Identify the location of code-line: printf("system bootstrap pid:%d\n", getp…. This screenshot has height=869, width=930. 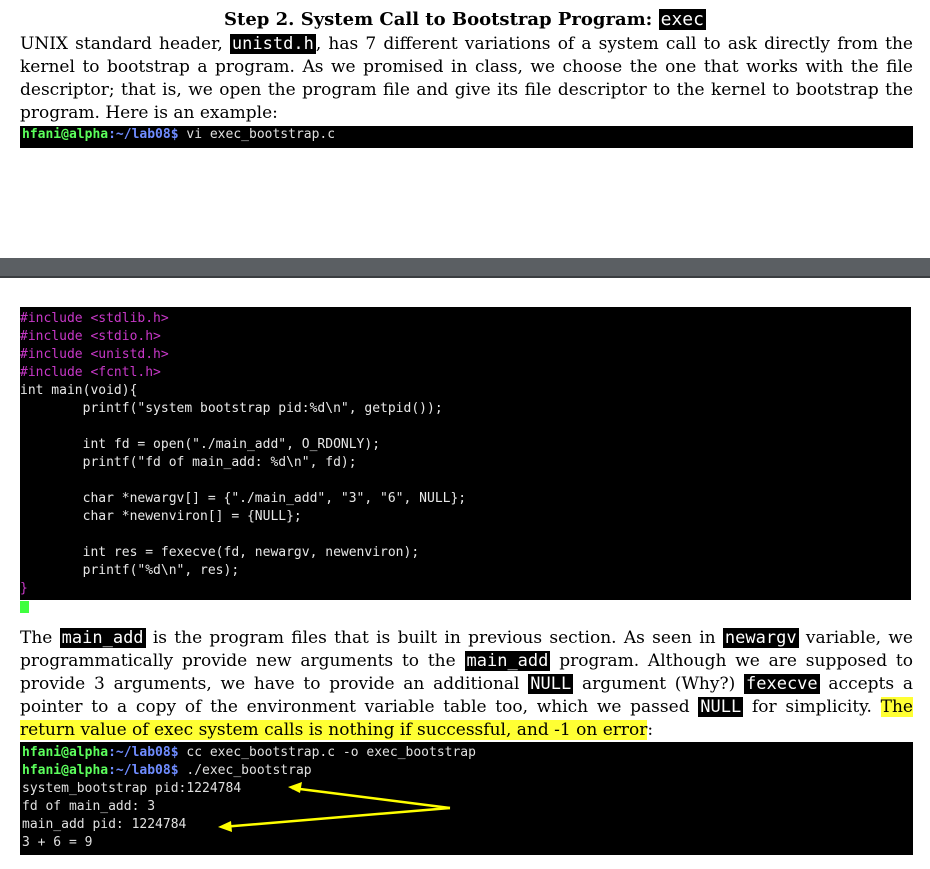
(231, 408).